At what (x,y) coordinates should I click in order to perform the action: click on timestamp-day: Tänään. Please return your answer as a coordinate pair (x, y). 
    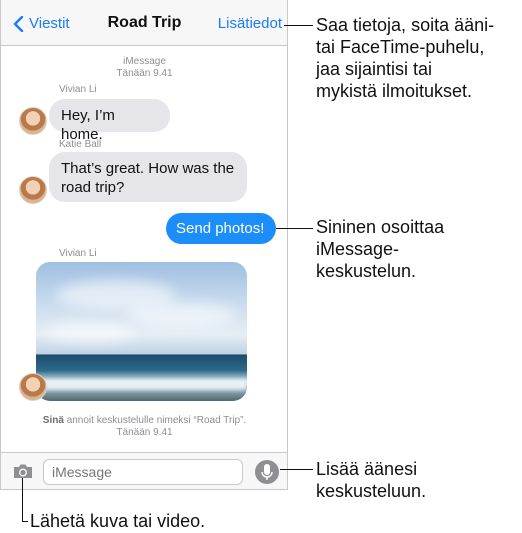
    Looking at the image, I should click on (133, 73).